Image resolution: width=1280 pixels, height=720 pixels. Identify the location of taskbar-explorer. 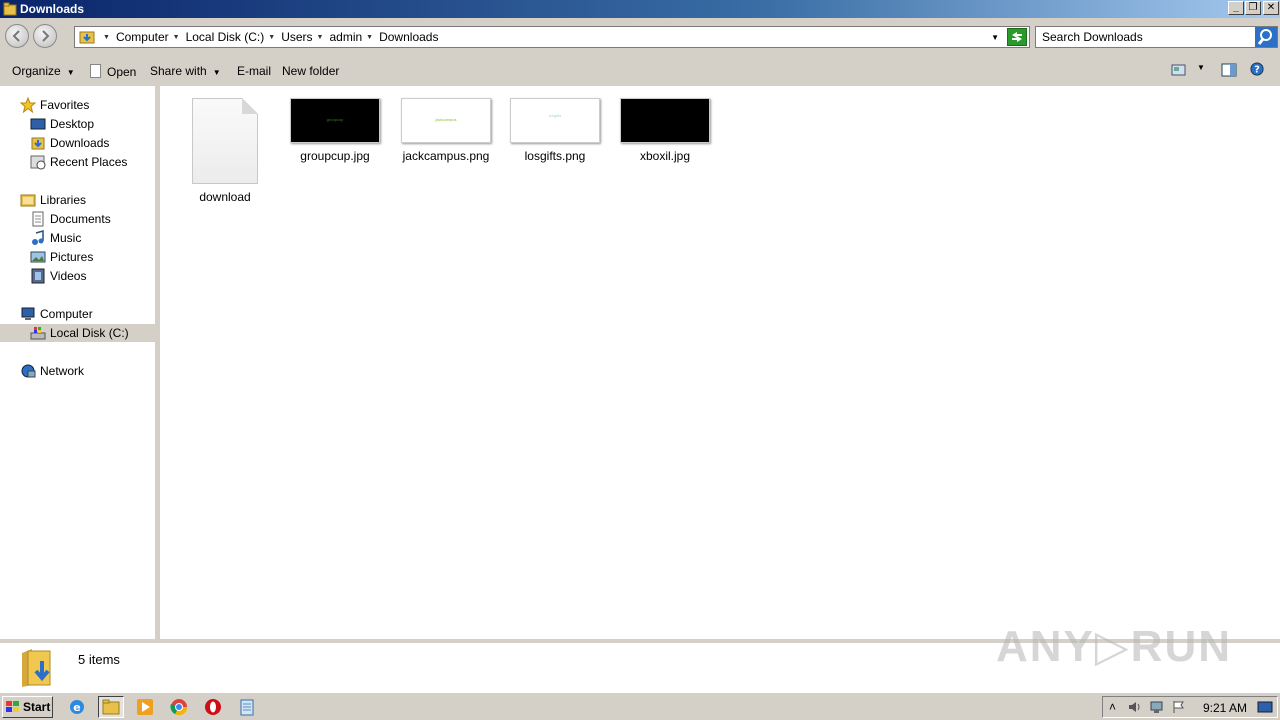
(111, 707).